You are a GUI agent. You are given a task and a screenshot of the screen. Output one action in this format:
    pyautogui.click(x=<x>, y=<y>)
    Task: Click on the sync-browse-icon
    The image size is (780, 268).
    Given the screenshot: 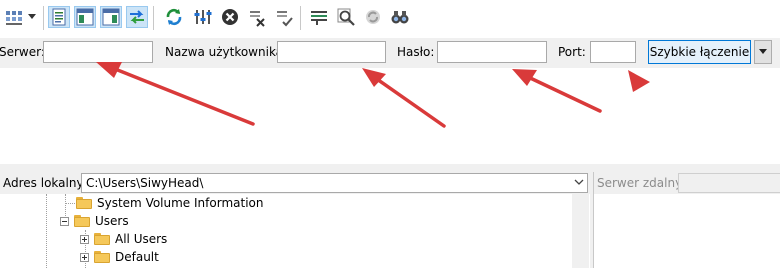 What is the action you would take?
    pyautogui.click(x=373, y=17)
    